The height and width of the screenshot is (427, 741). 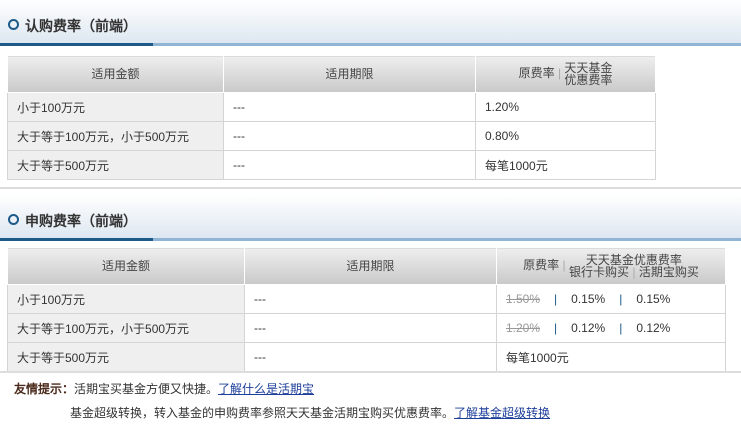 I want to click on hqb-label: 活期宝购买, so click(x=668, y=272).